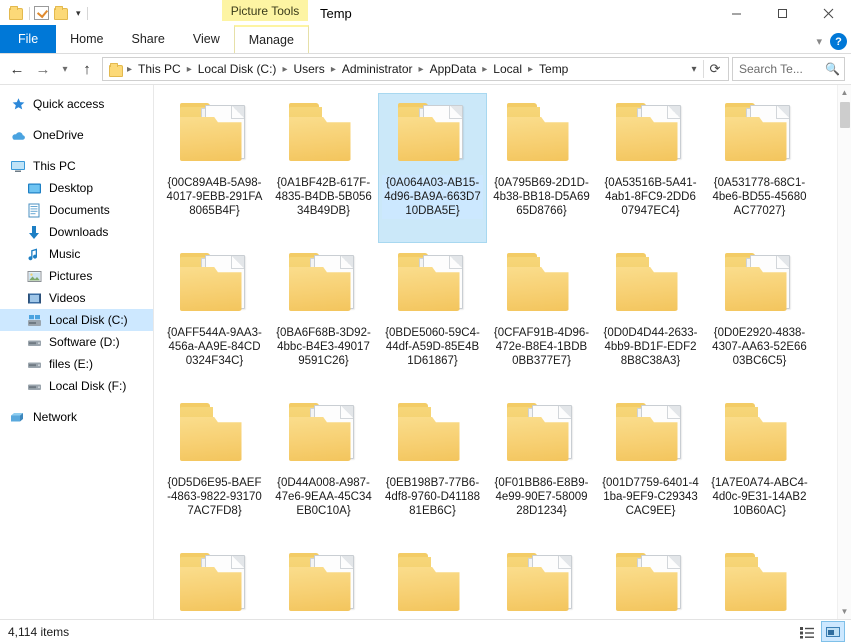 The image size is (851, 643). Describe the element at coordinates (828, 13) in the screenshot. I see `close-button` at that location.